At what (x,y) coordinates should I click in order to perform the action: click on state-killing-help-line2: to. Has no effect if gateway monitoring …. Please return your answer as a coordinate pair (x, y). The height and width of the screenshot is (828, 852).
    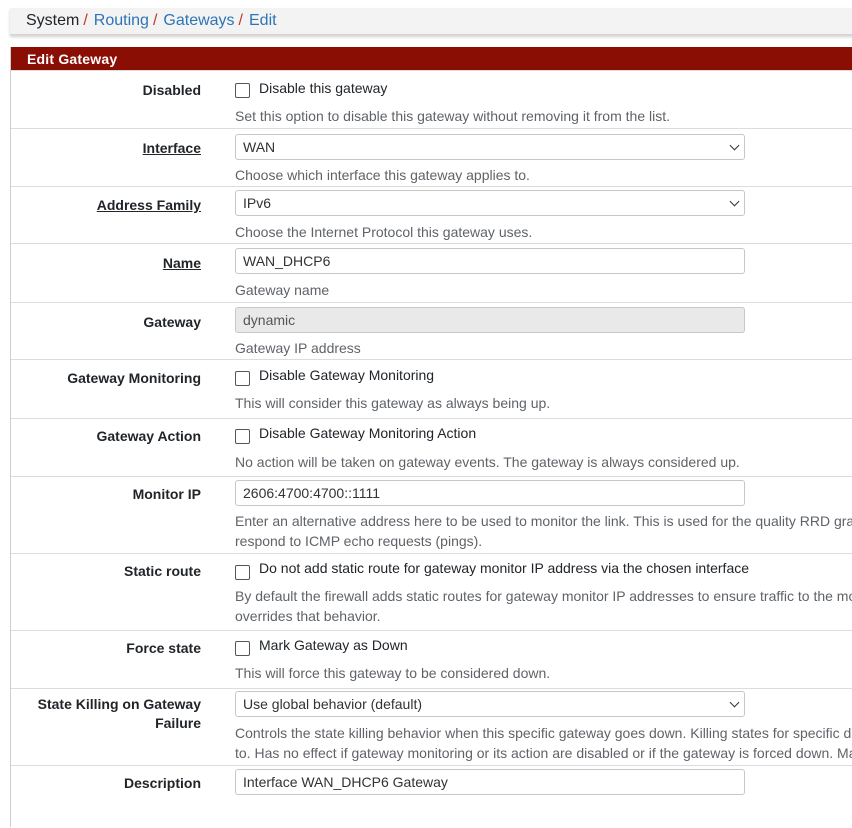
    Looking at the image, I should click on (543, 753).